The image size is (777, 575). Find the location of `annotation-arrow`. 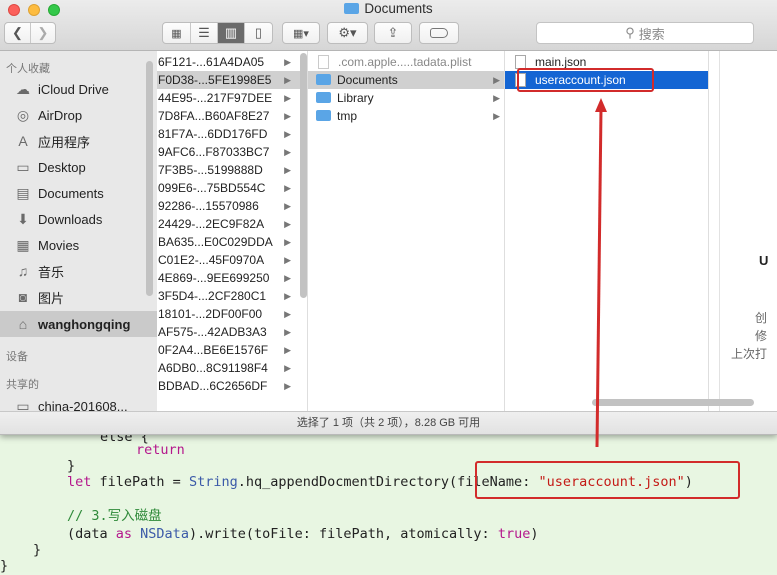

annotation-arrow is located at coordinates (601, 273).